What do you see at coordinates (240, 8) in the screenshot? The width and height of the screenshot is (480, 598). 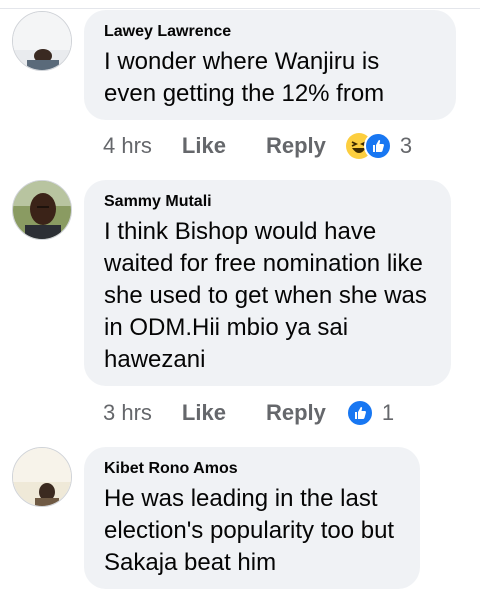 I see `divider` at bounding box center [240, 8].